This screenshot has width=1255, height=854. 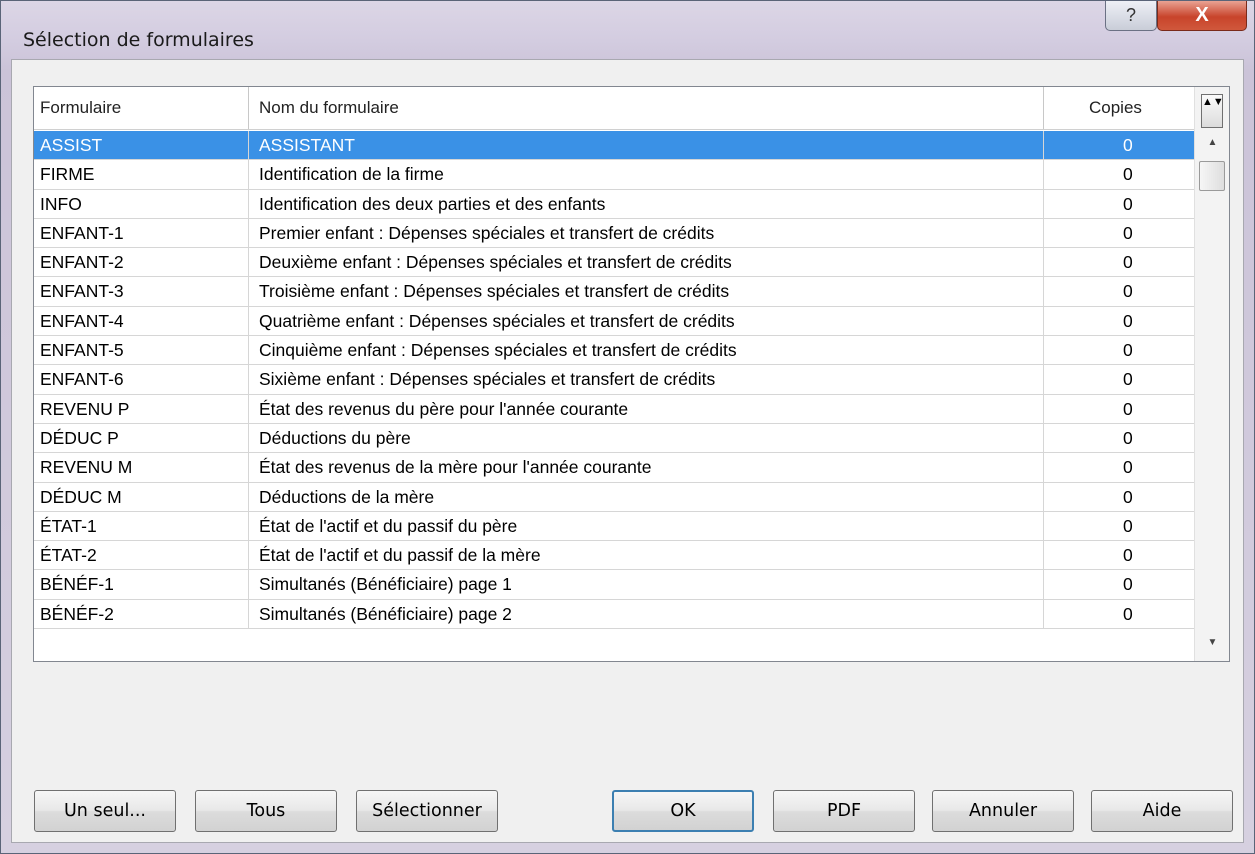 What do you see at coordinates (646, 496) in the screenshot?
I see `form-name-cell: Déductions de la mère` at bounding box center [646, 496].